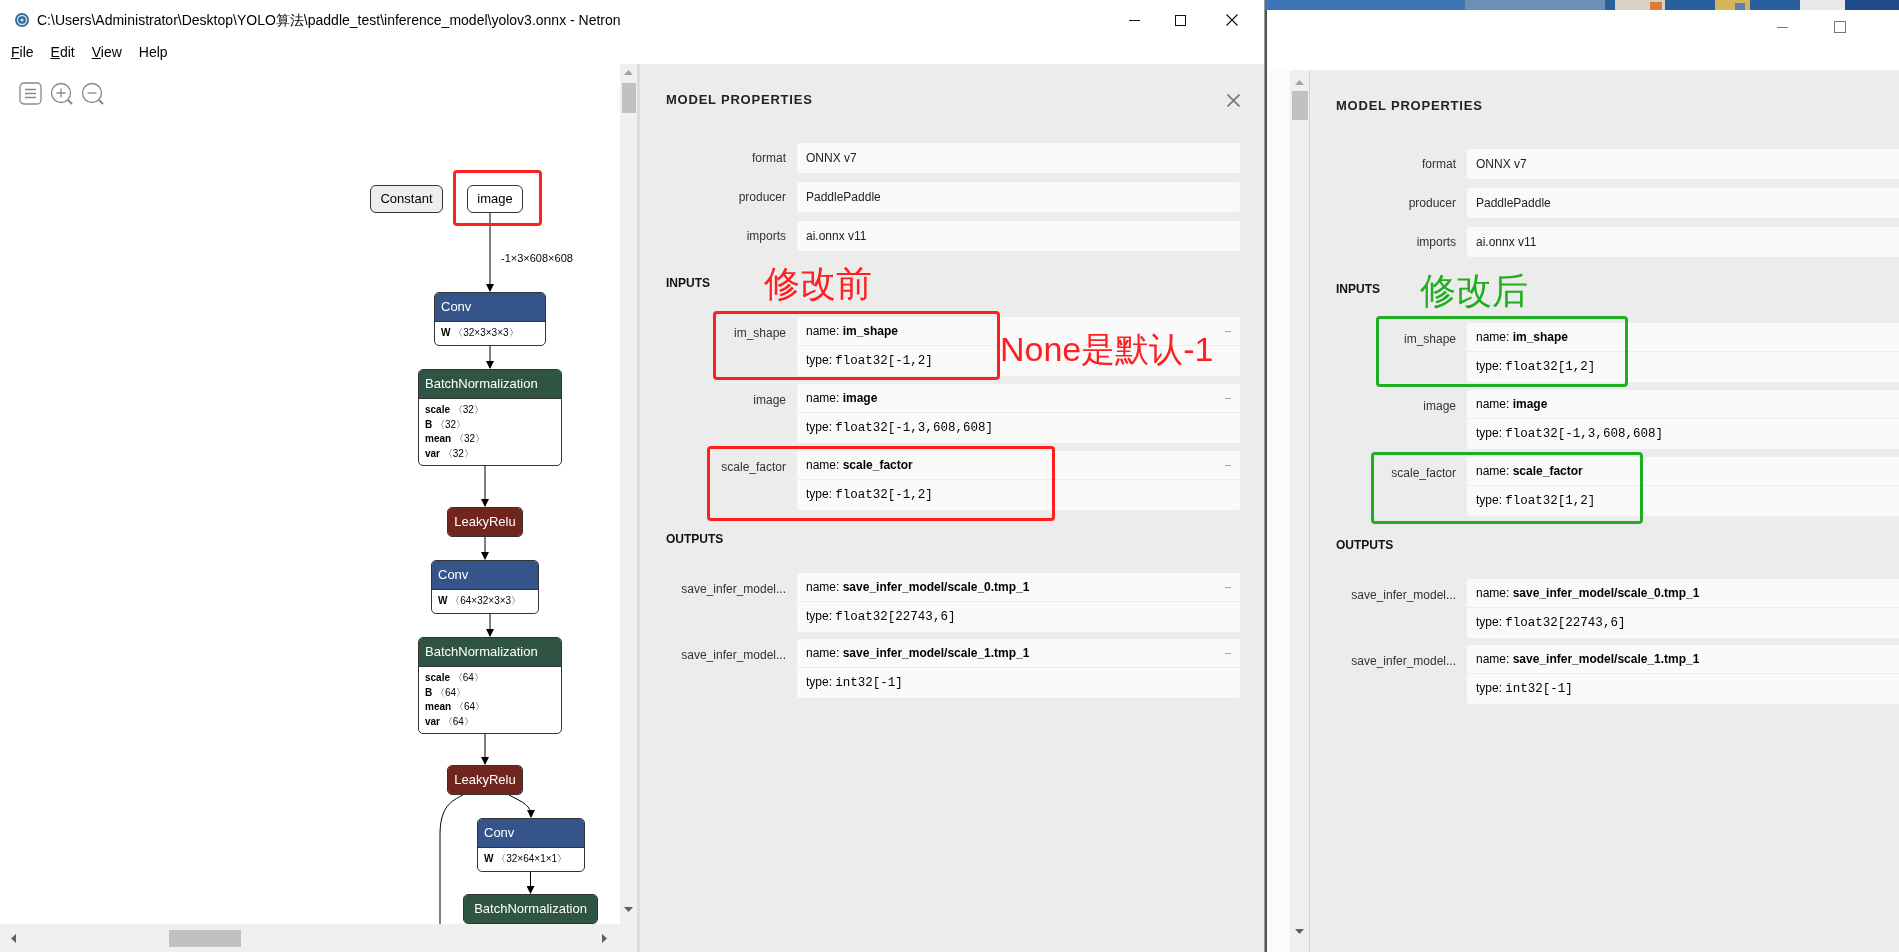 The height and width of the screenshot is (952, 1899). I want to click on close-icon, so click(1232, 20).